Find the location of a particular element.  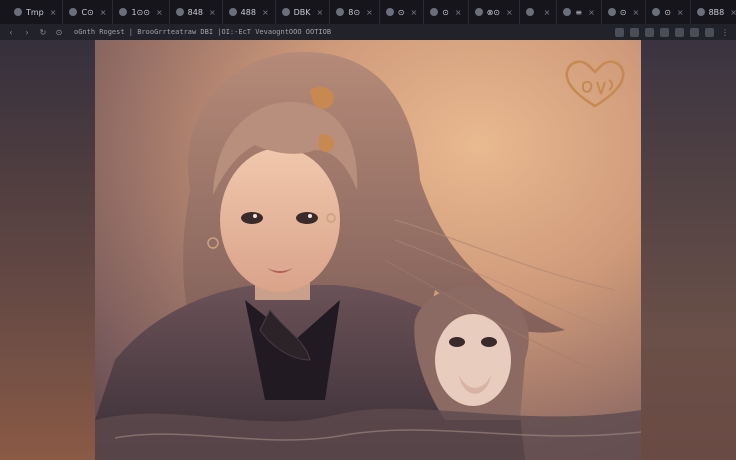

arrow-icon is located at coordinates (529, 12).